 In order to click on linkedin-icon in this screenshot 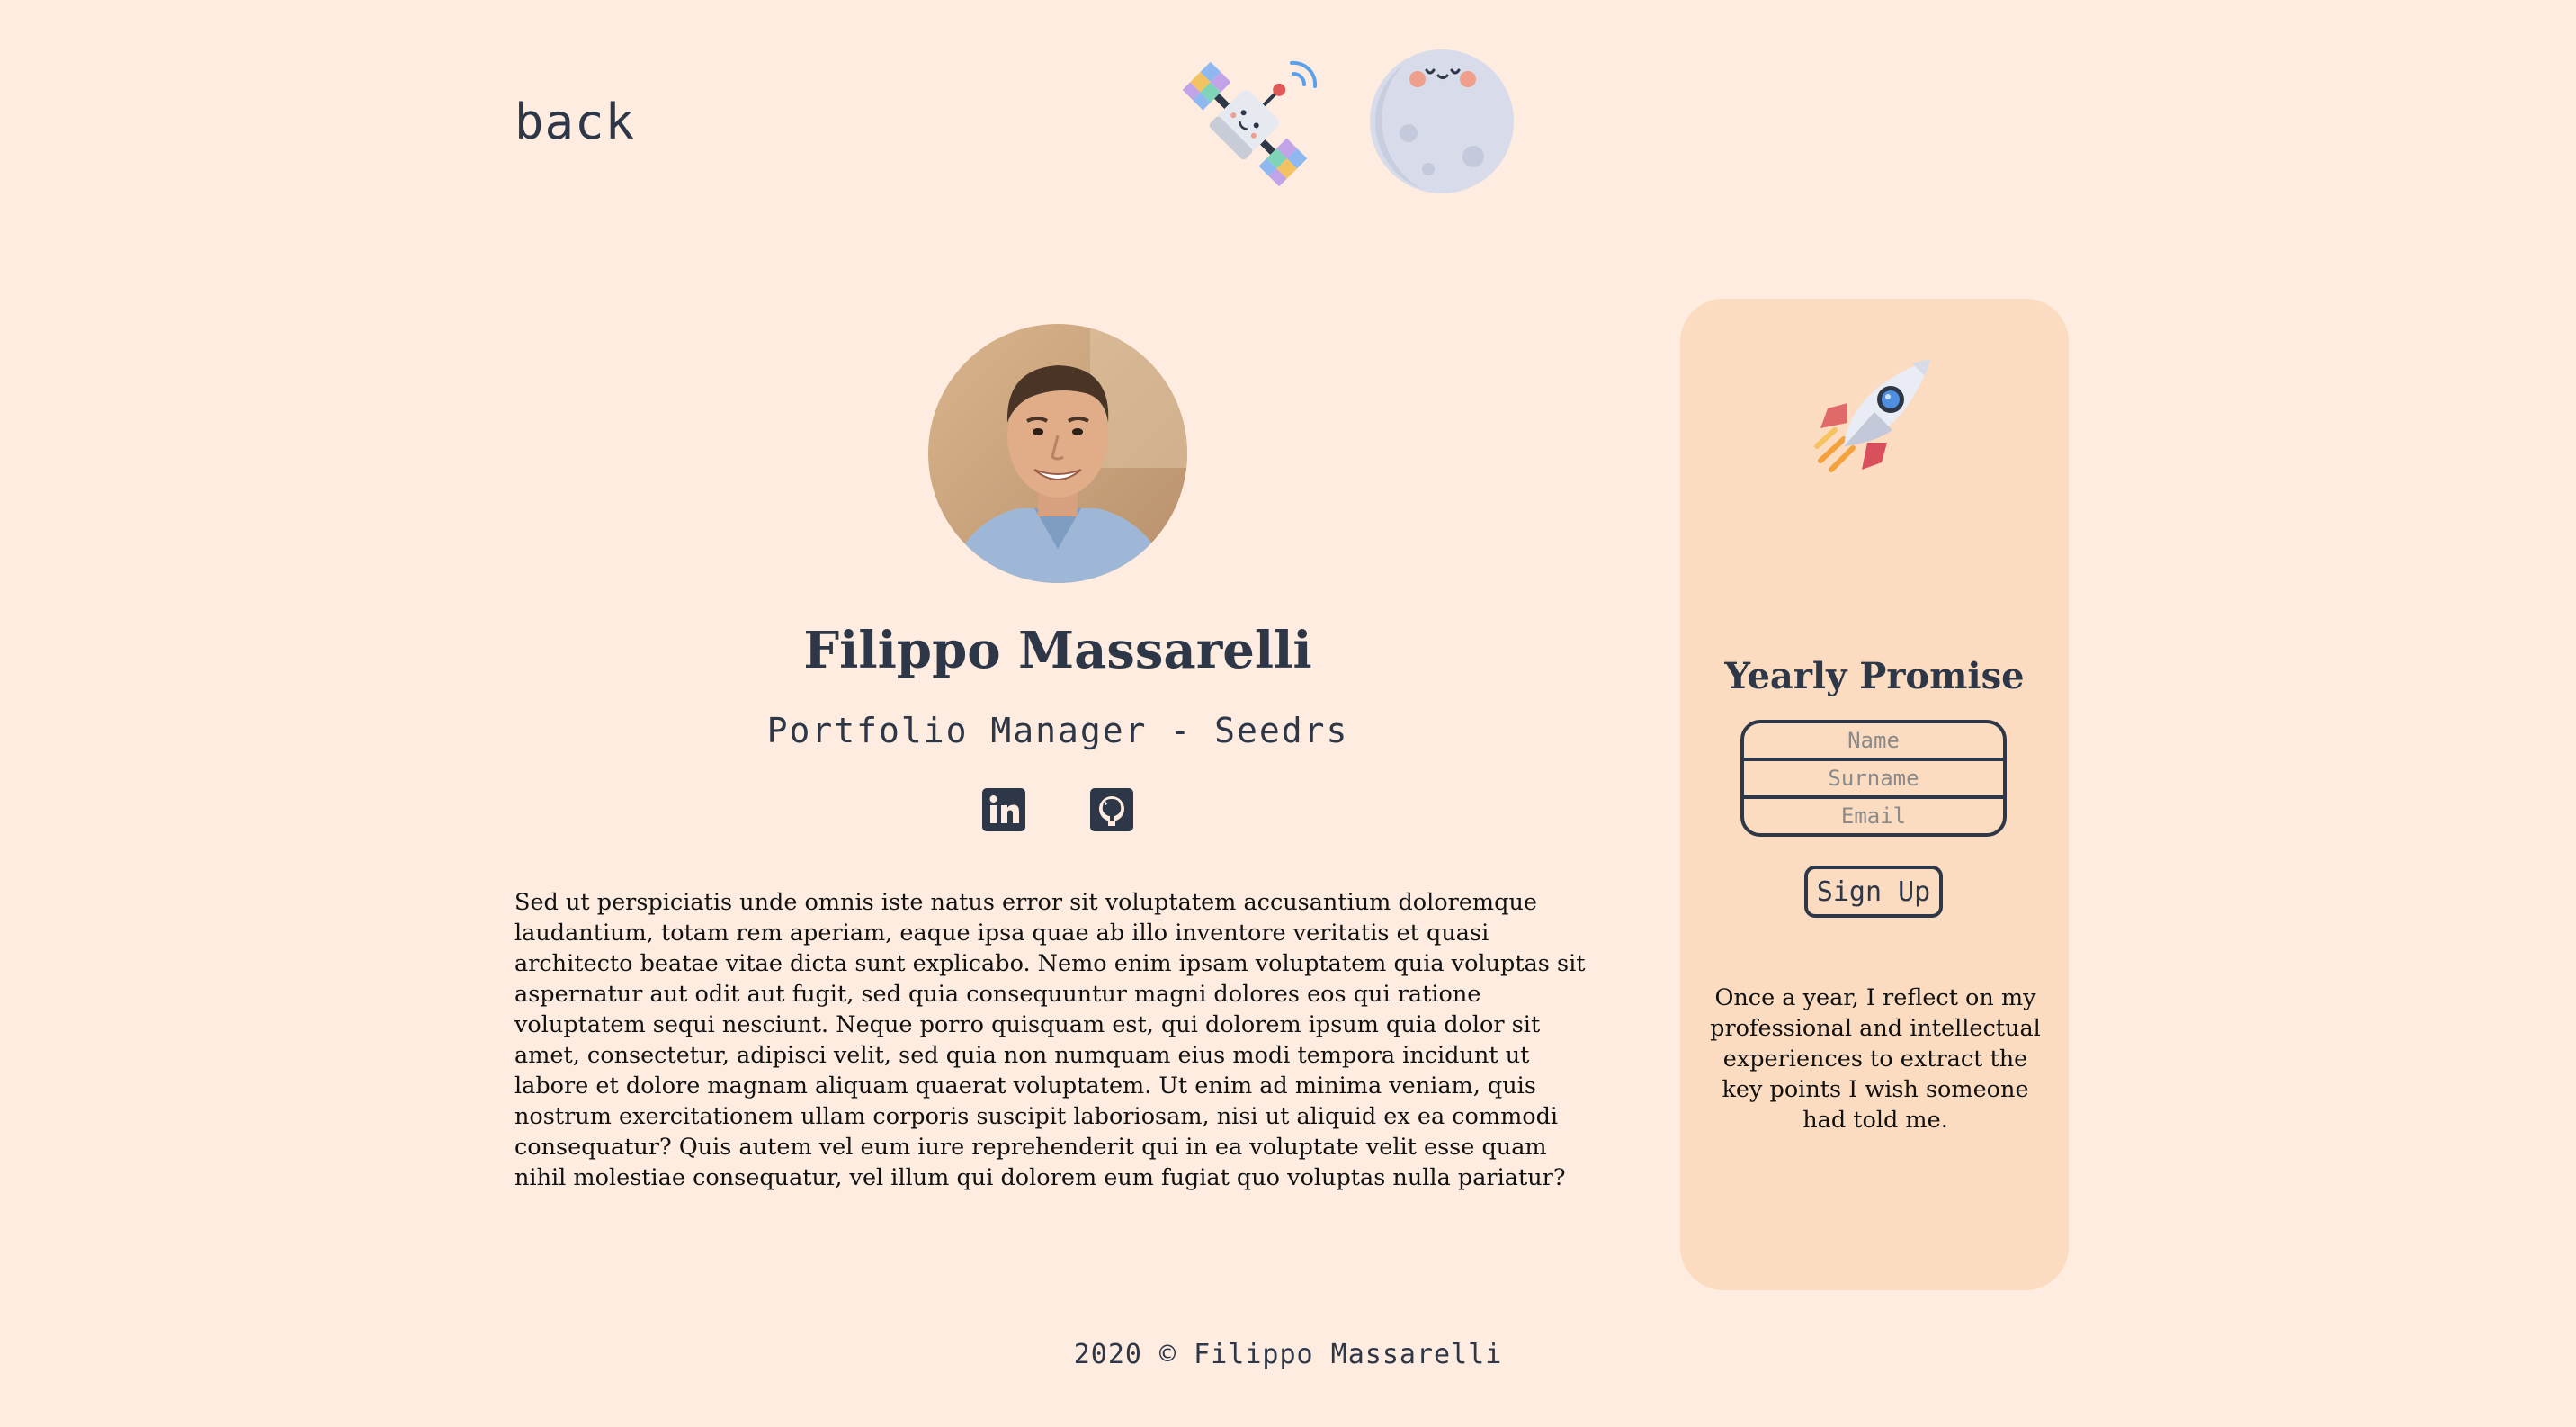, I will do `click(1004, 809)`.